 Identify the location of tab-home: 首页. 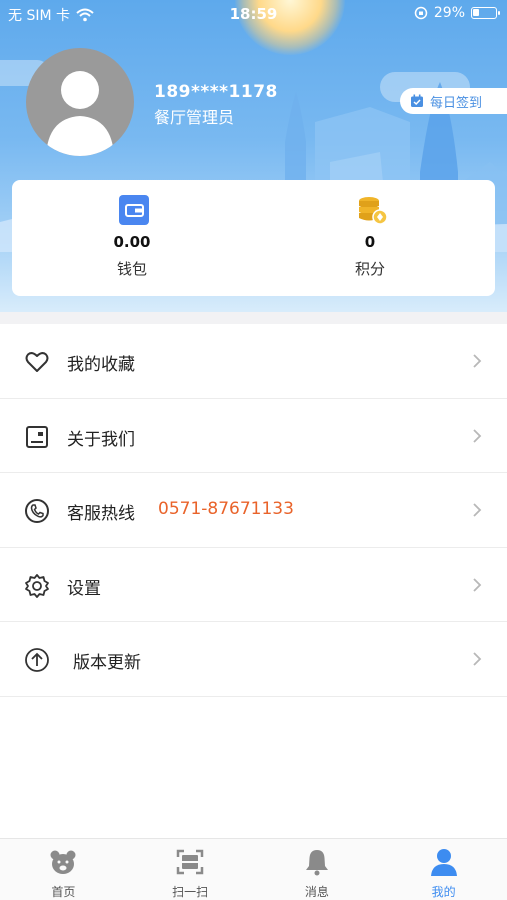
(63, 869).